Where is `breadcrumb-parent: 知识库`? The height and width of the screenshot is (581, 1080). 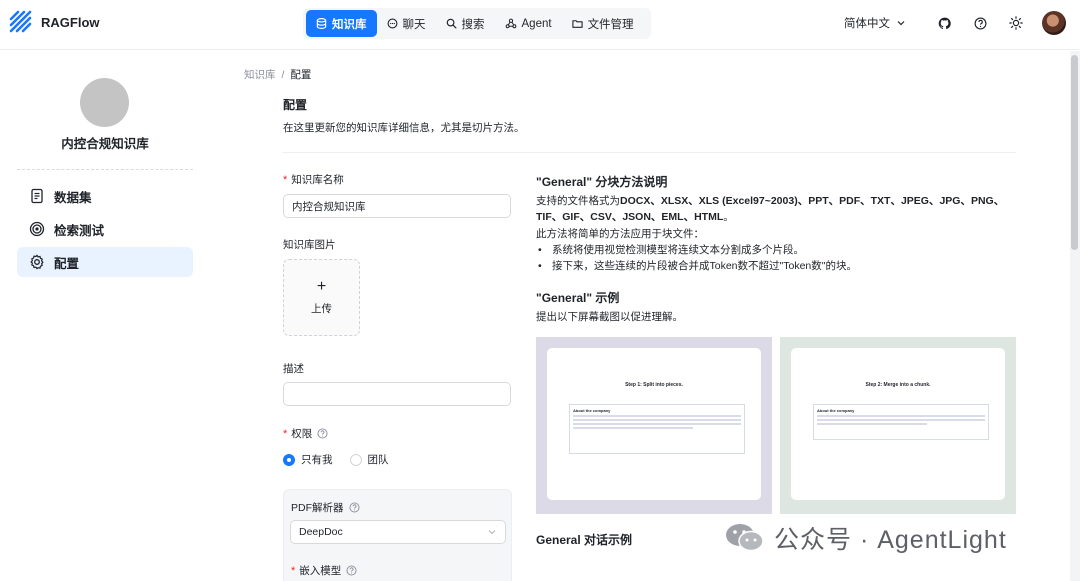 breadcrumb-parent: 知识库 is located at coordinates (260, 75).